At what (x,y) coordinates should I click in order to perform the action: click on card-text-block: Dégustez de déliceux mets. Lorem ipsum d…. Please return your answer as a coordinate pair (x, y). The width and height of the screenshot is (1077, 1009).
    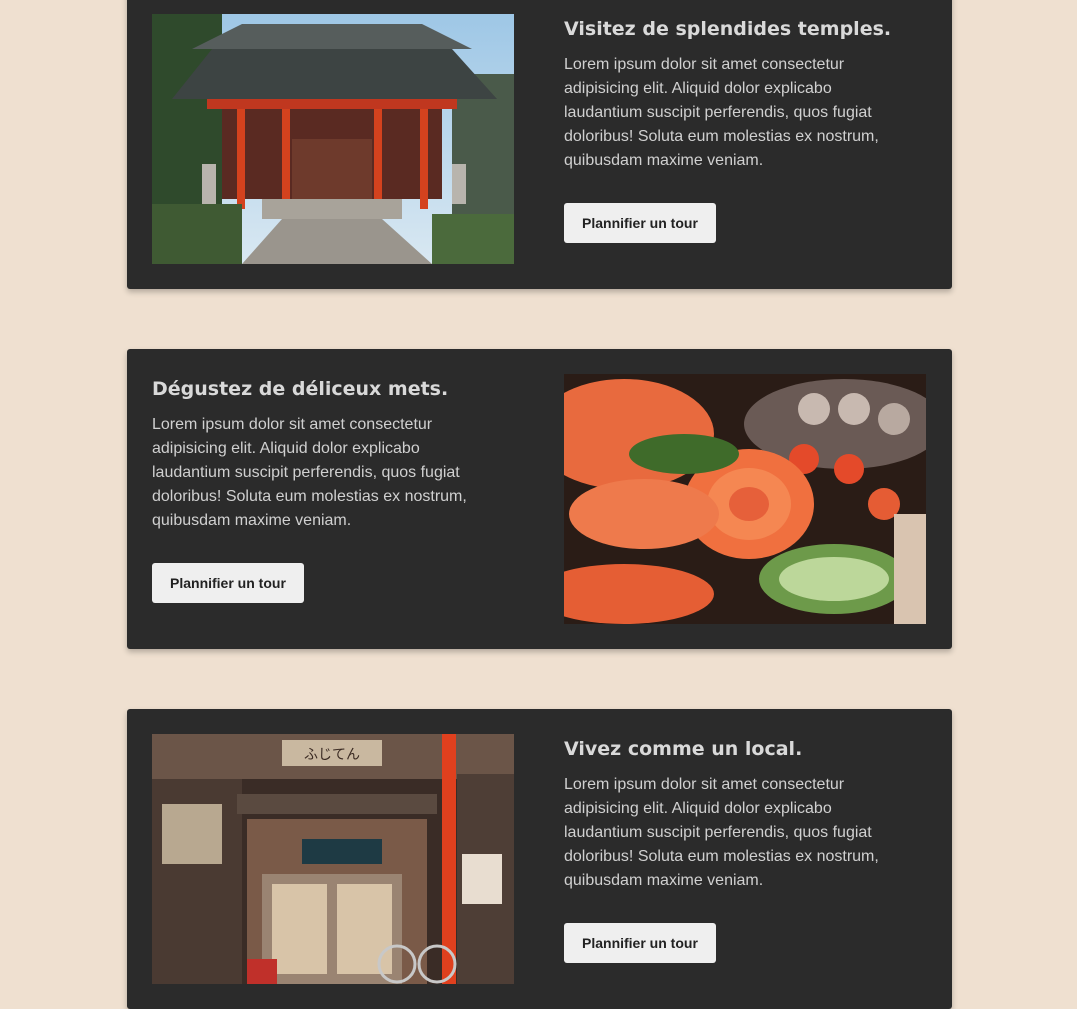
    Looking at the image, I should click on (322, 455).